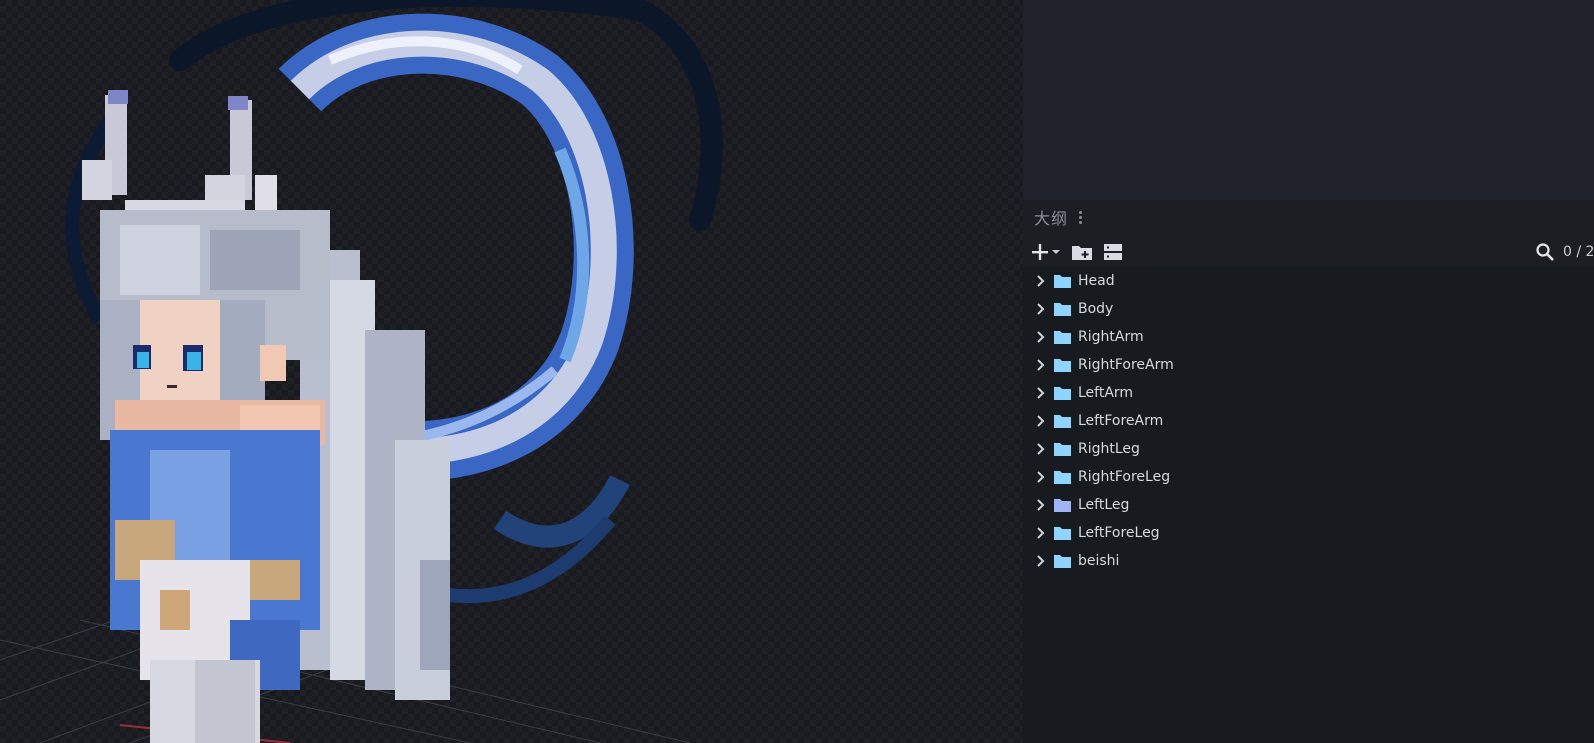 This screenshot has height=743, width=1594. I want to click on plus-icon, so click(1046, 252).